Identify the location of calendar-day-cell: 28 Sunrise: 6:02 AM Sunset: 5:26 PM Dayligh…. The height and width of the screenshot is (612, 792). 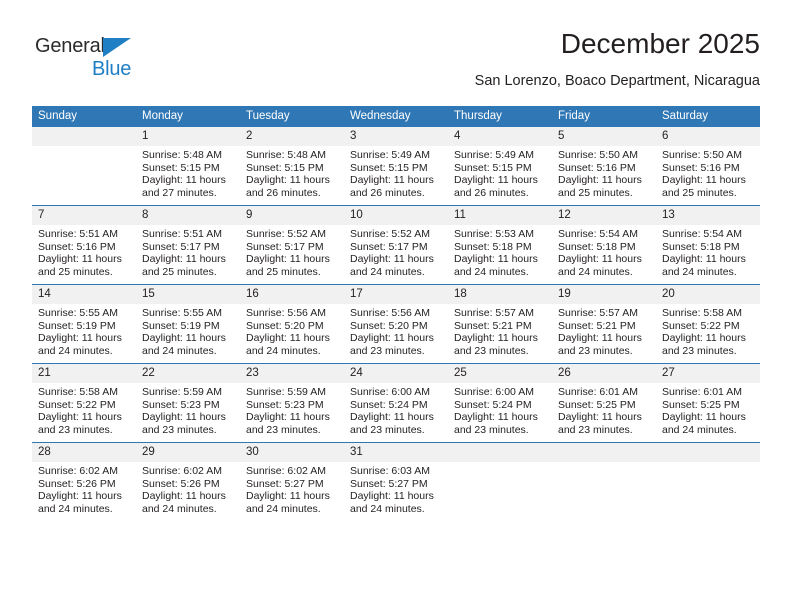
(84, 481).